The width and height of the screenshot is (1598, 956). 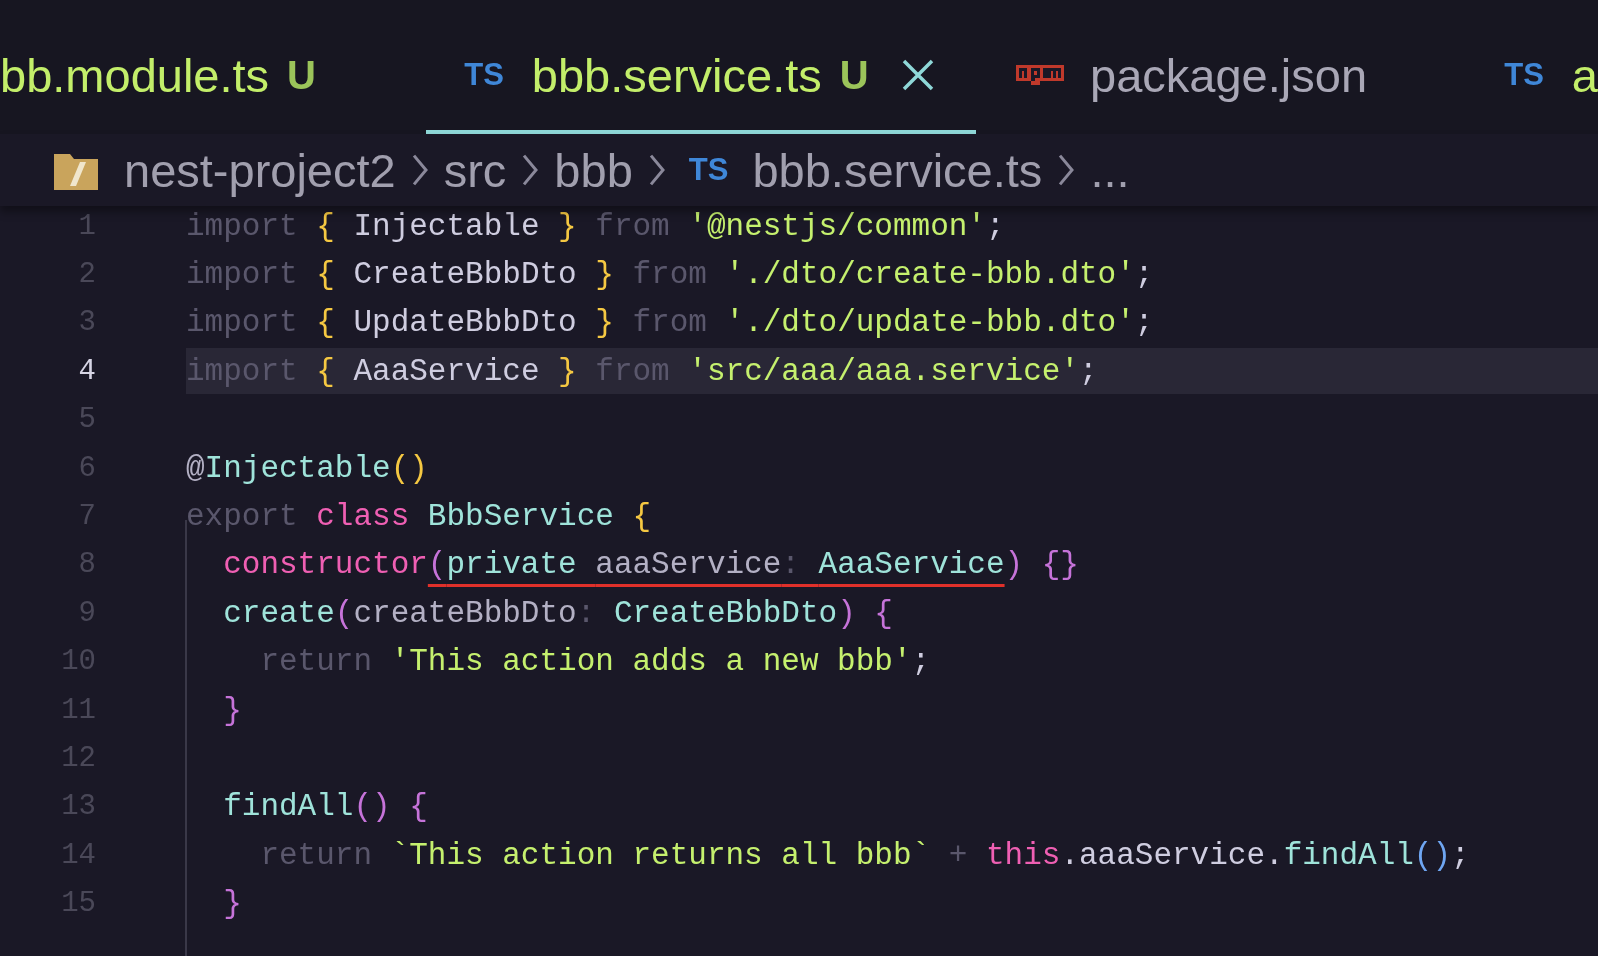 What do you see at coordinates (135, 75) in the screenshot?
I see `tab-label: bb.module.ts` at bounding box center [135, 75].